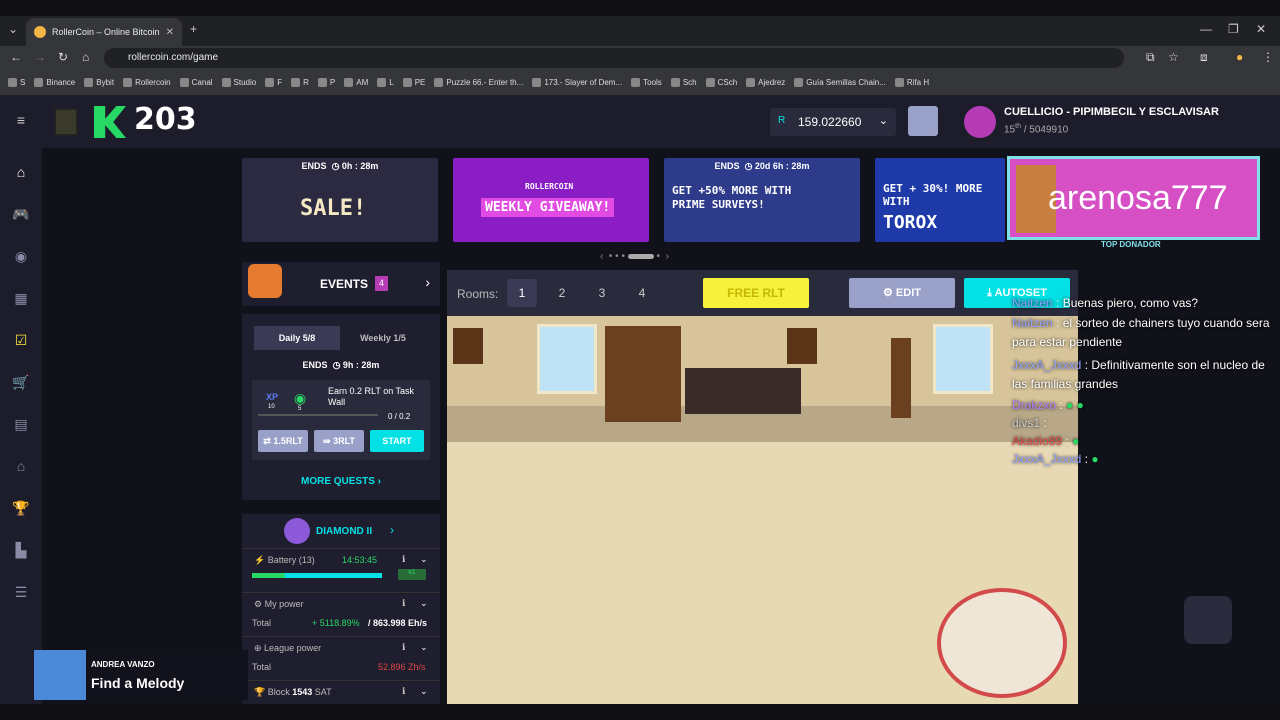  Describe the element at coordinates (54, 82) in the screenshot. I see `bookmark-item: Binance` at that location.